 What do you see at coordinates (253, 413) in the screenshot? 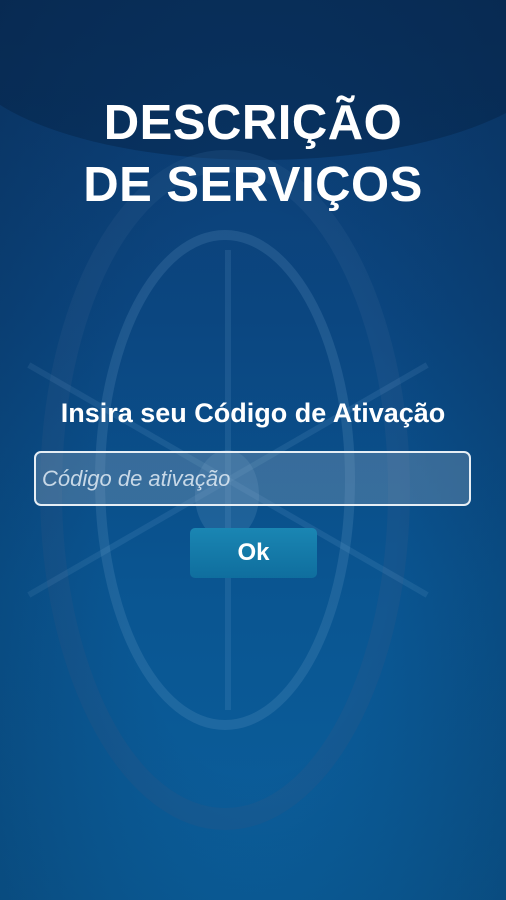
I see `activation-prompt: Insira seu Código de Ativação` at bounding box center [253, 413].